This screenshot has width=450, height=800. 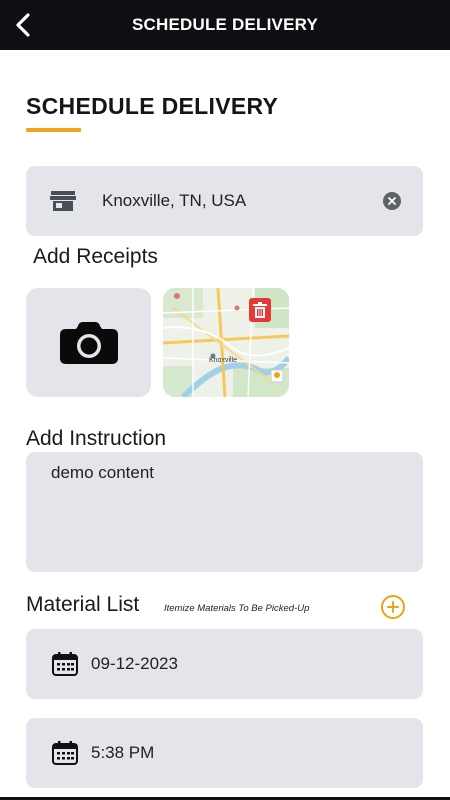 What do you see at coordinates (134, 663) in the screenshot?
I see `date-value: 09-12-2023` at bounding box center [134, 663].